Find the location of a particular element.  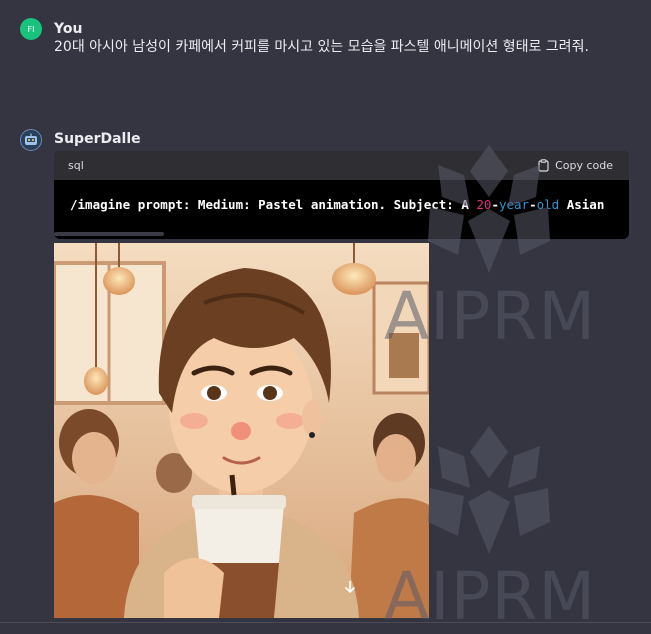

code-keyword-old: old is located at coordinates (548, 204).